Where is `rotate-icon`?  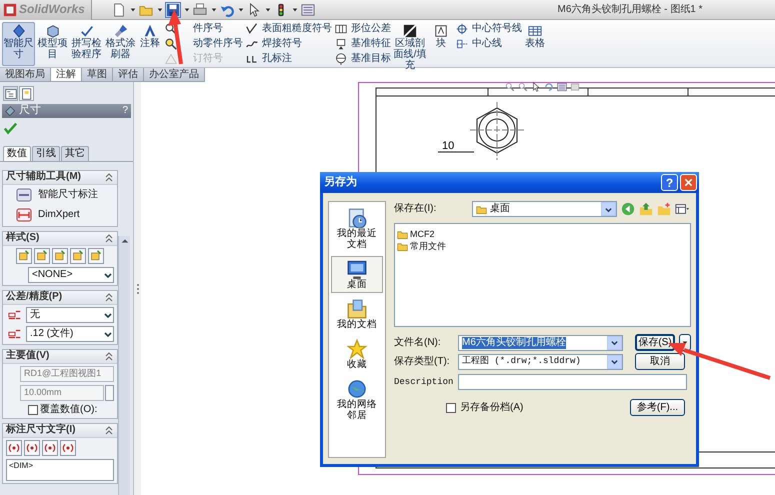
rotate-icon is located at coordinates (549, 87).